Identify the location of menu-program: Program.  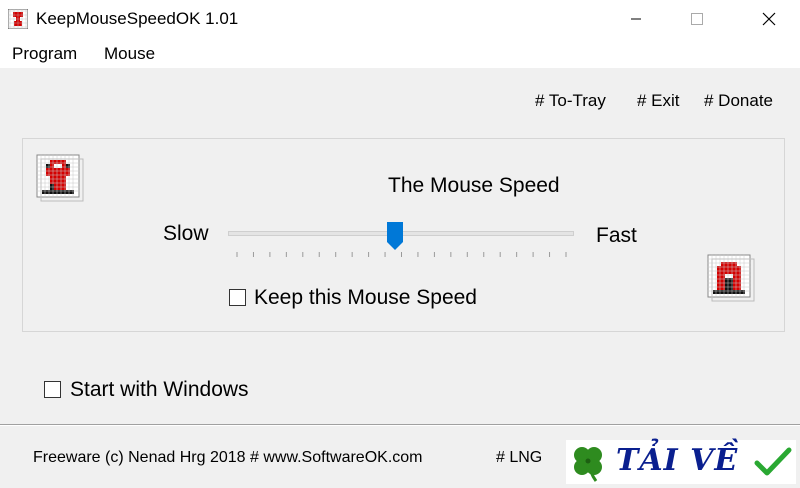
(44, 54).